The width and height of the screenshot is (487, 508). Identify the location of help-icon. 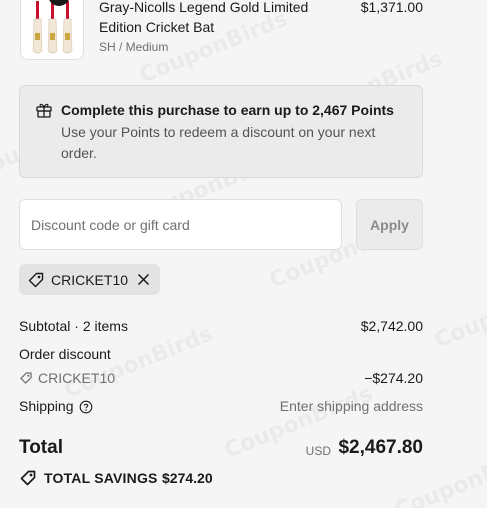
(86, 407).